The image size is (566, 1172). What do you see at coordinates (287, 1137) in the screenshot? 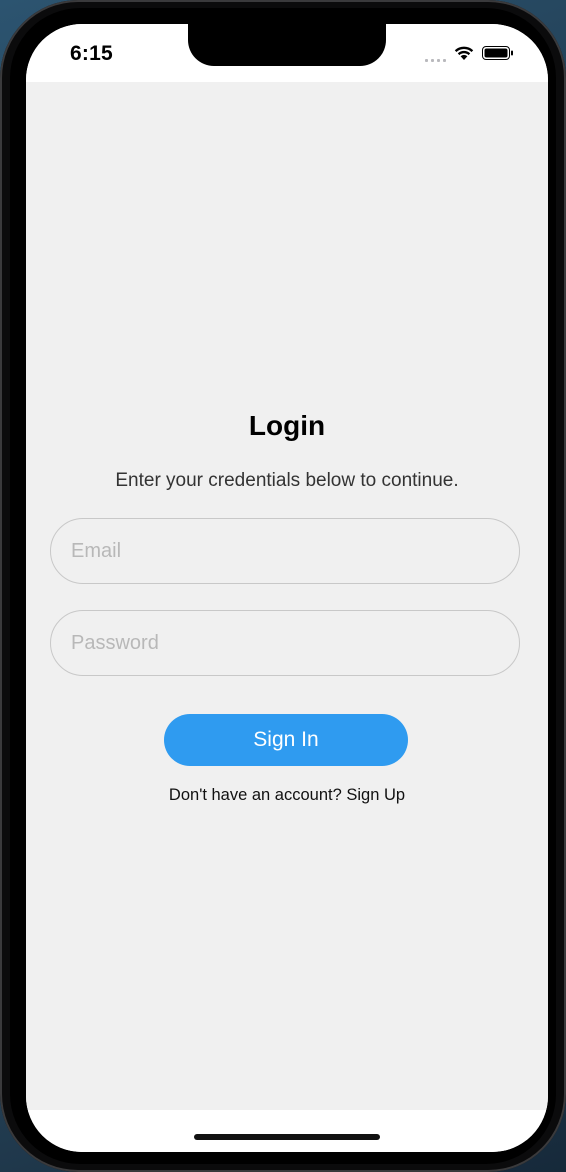
I see `home-indicator` at bounding box center [287, 1137].